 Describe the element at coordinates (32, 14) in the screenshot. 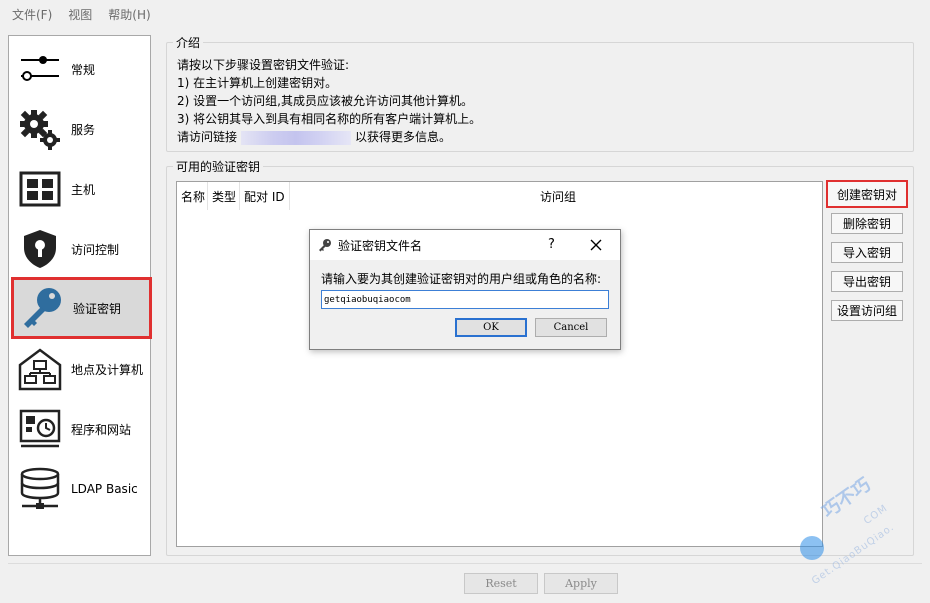

I see `menu-file: 文件(F)` at that location.